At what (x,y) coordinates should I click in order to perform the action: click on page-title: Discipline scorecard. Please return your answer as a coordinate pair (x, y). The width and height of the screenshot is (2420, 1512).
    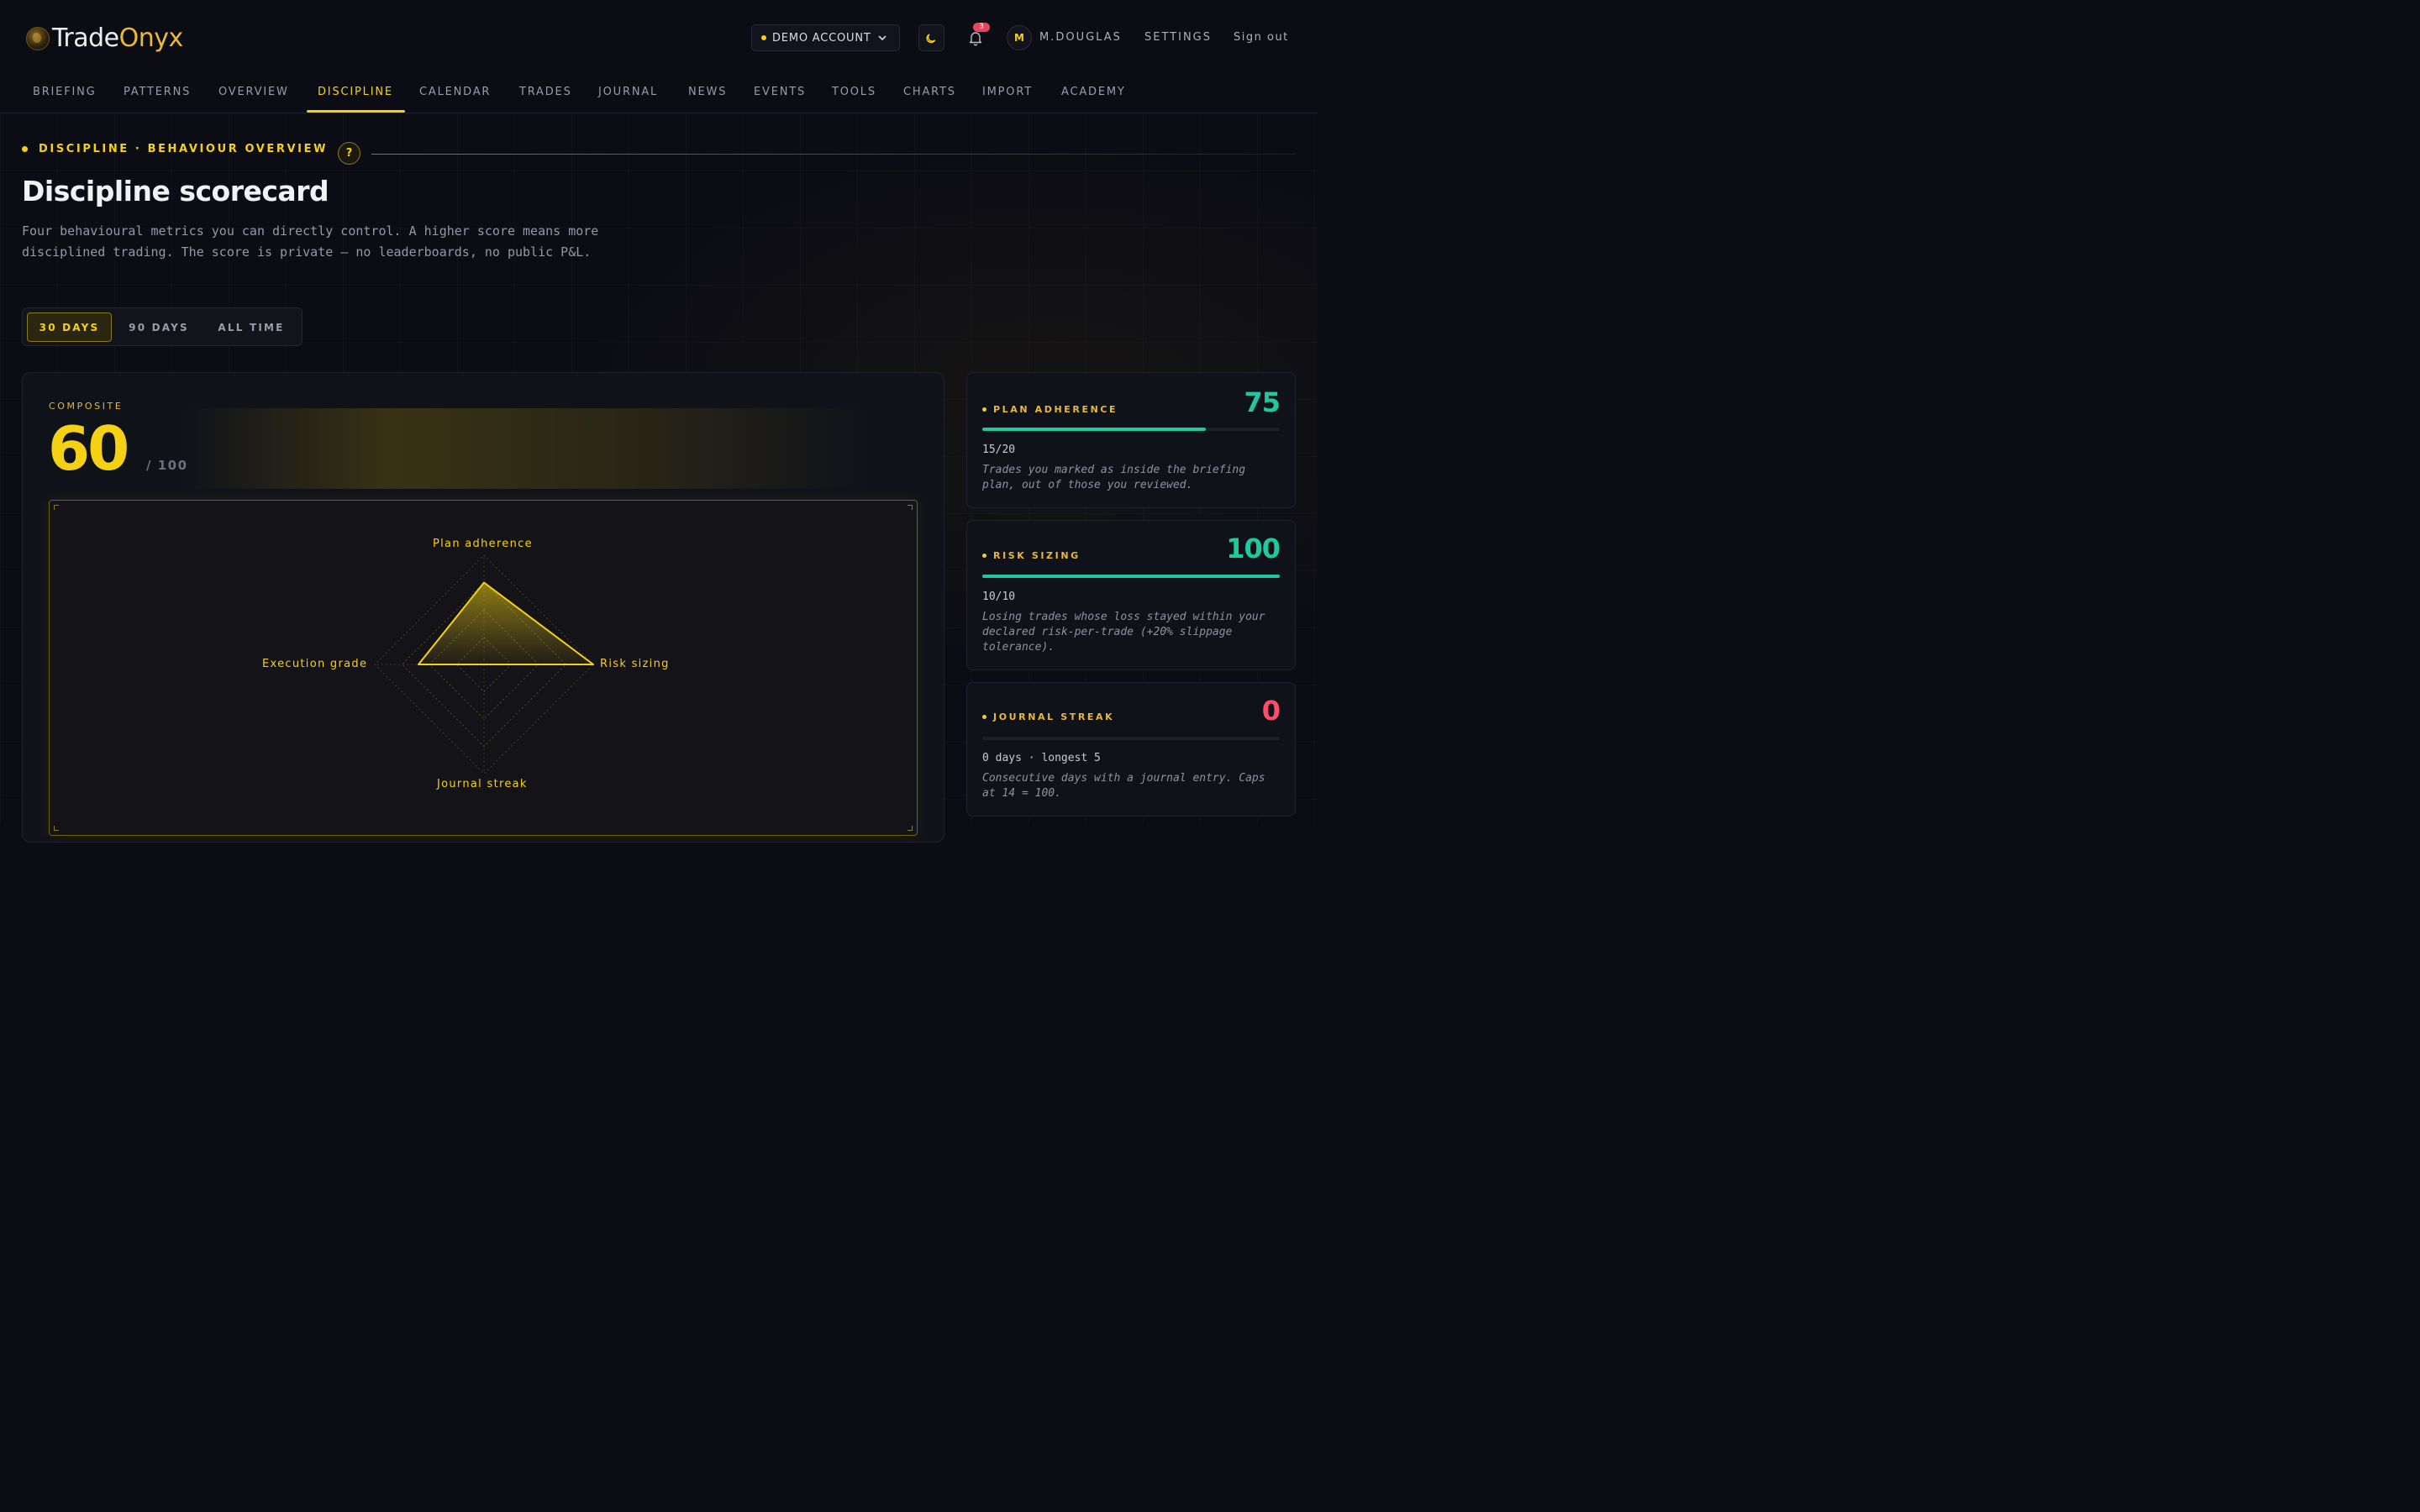
    Looking at the image, I should click on (176, 191).